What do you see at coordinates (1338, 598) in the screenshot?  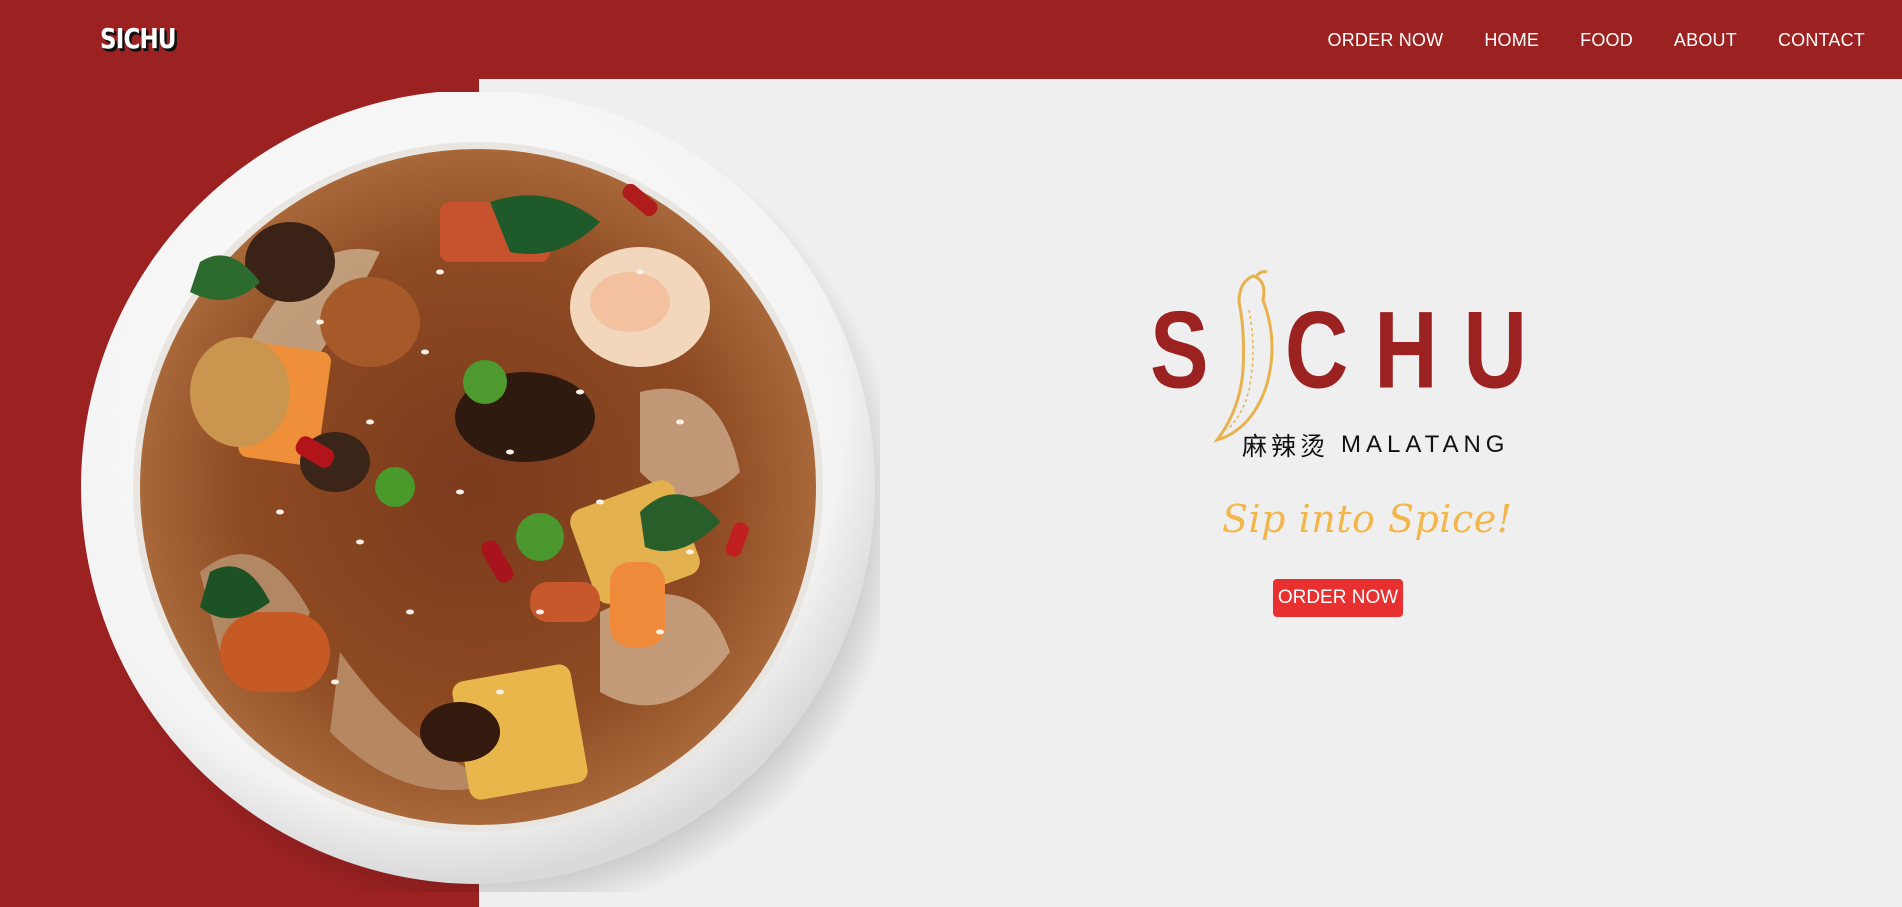 I see `order-now-button: ORDER NOW` at bounding box center [1338, 598].